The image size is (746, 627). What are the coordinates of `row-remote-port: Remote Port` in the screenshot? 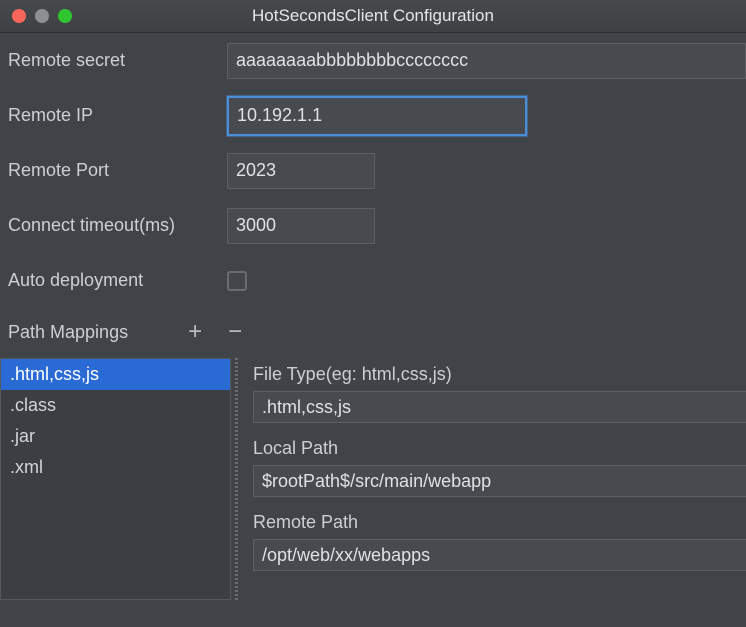 It's located at (373, 170).